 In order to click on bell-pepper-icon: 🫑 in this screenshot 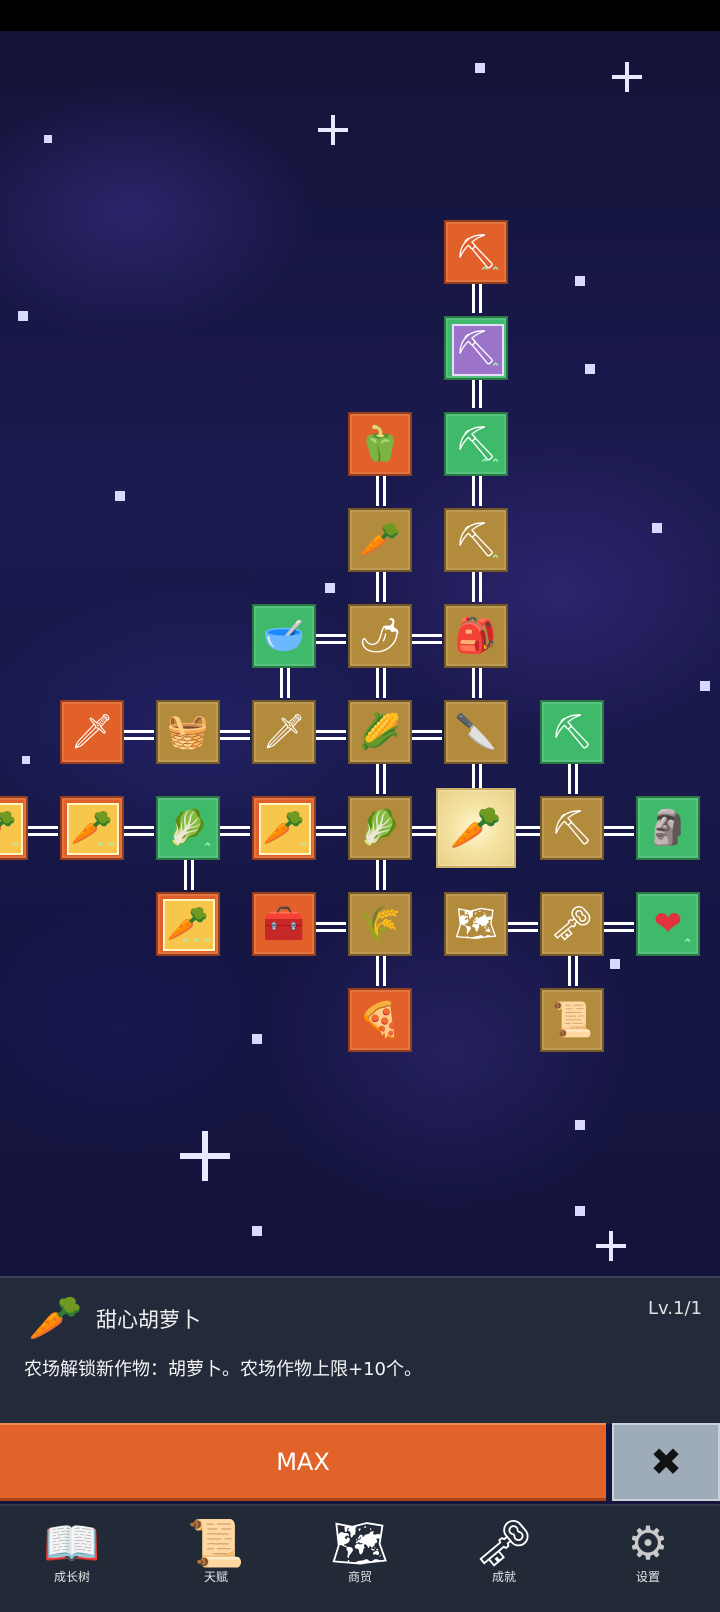, I will do `click(380, 444)`.